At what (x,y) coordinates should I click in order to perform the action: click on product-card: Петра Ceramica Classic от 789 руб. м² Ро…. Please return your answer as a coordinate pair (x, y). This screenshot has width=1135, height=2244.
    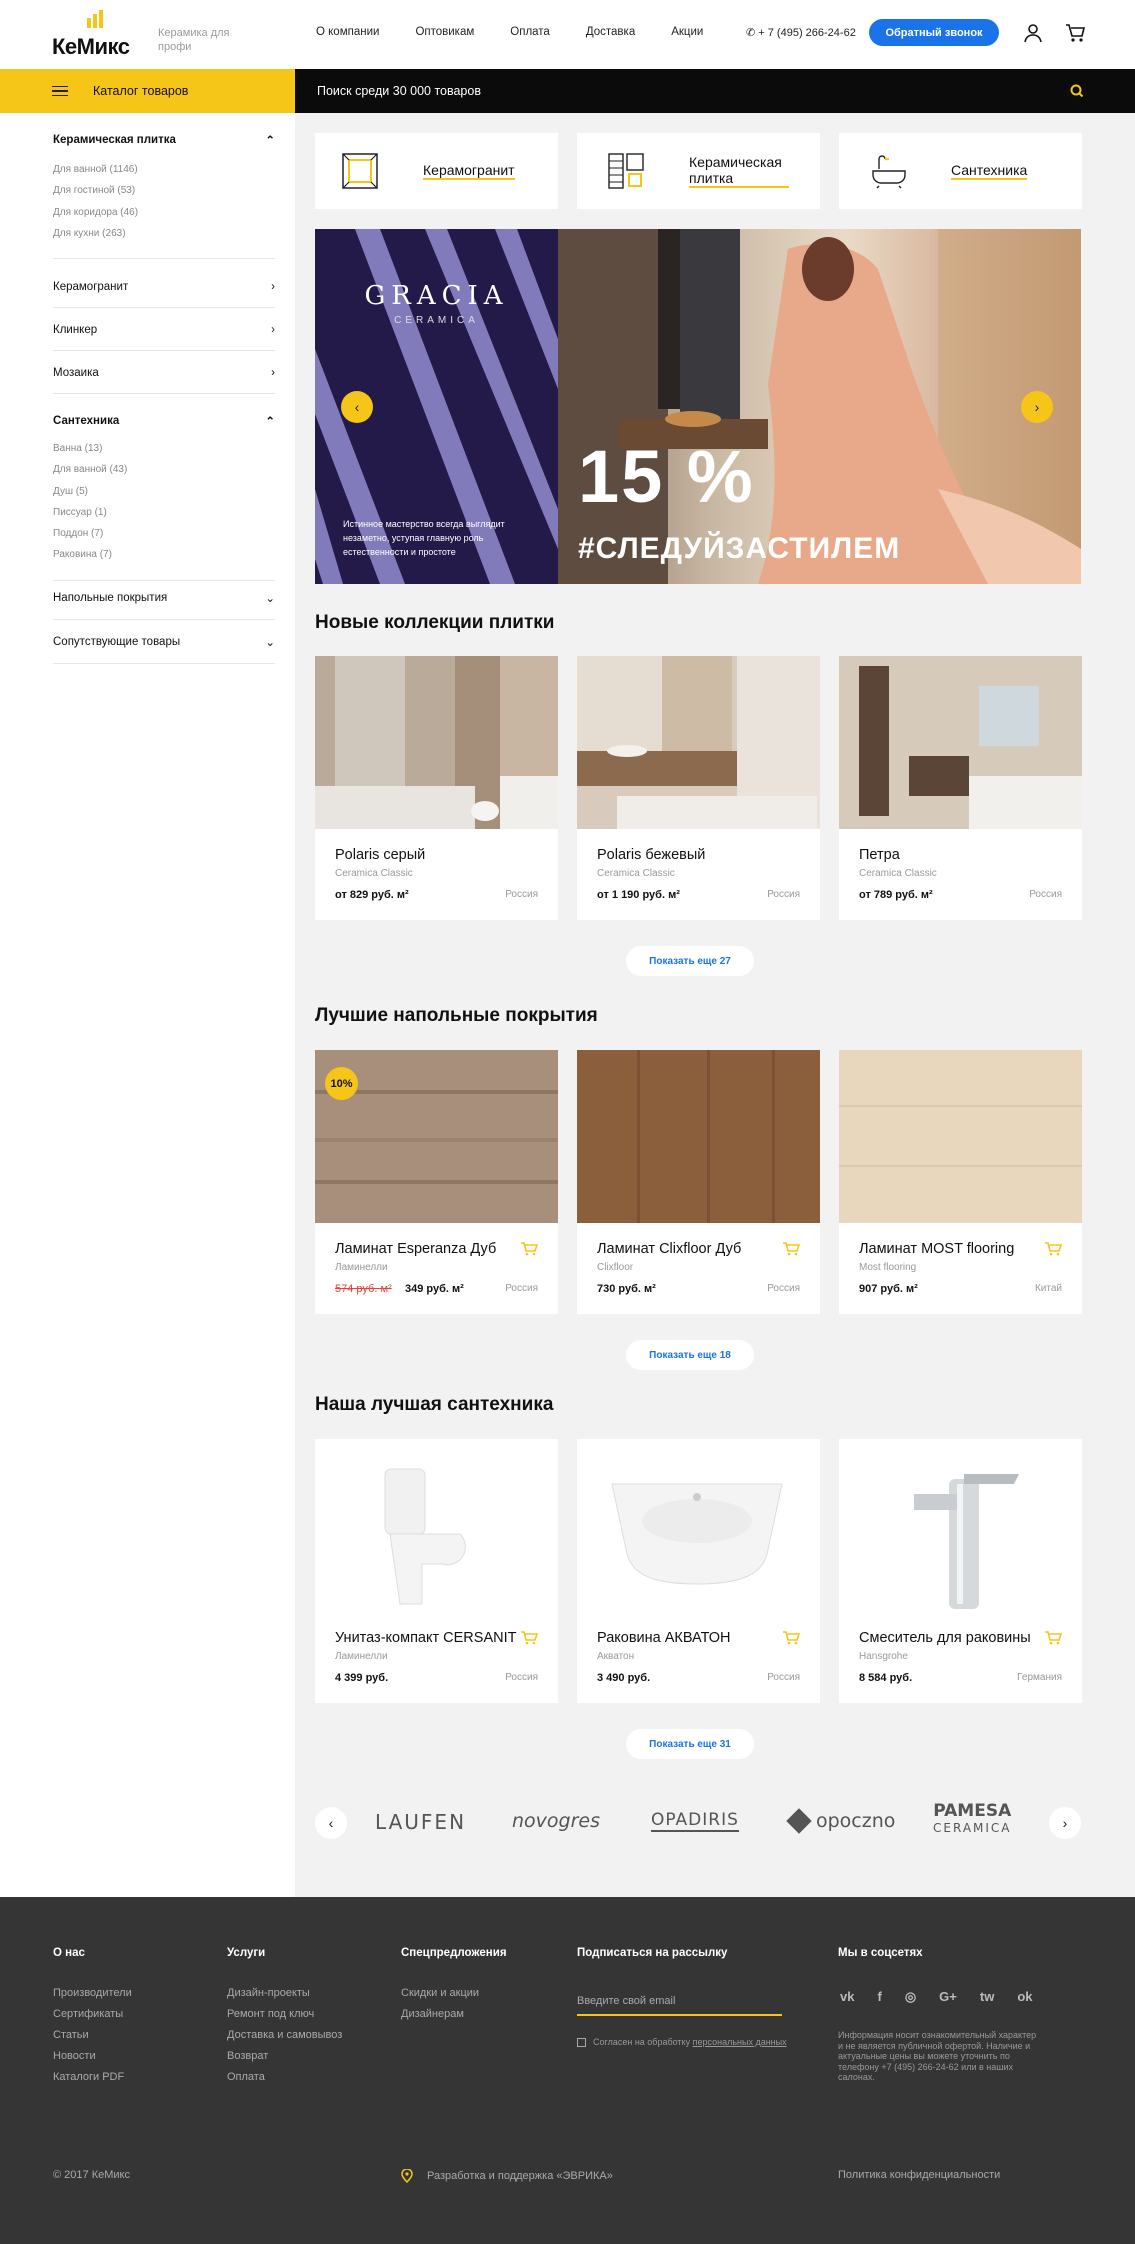
    Looking at the image, I should click on (960, 788).